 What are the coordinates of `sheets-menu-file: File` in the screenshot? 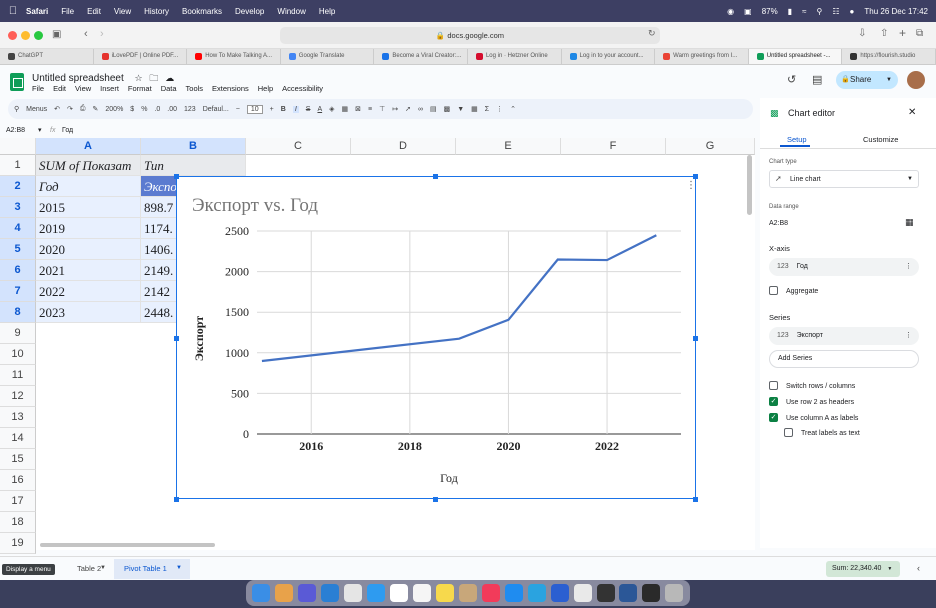 It's located at (38, 88).